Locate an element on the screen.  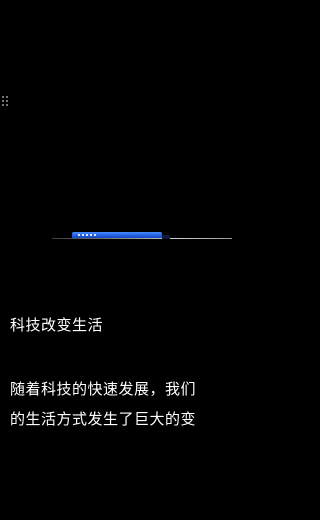
strip-dark-segment is located at coordinates (166, 237).